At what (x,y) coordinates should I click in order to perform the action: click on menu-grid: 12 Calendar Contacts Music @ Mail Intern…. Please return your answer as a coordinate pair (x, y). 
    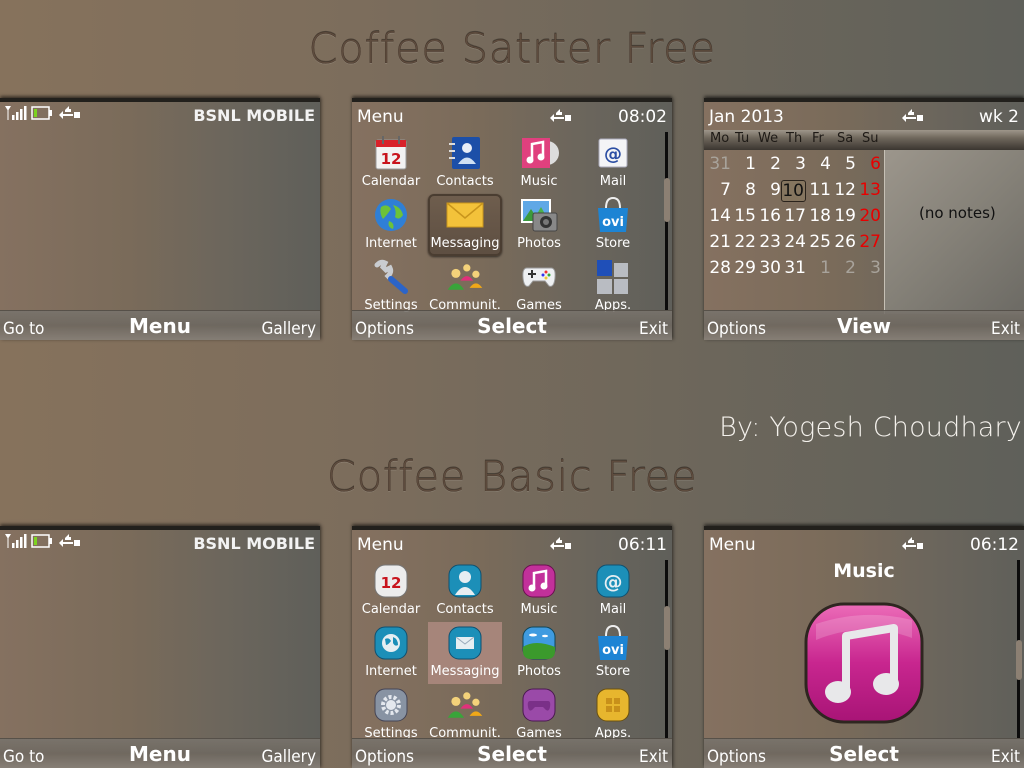
    Looking at the image, I should click on (504, 653).